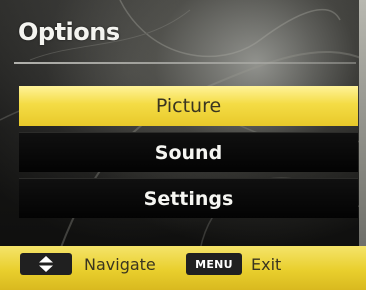 This screenshot has height=292, width=370. I want to click on navigate-key, so click(46, 264).